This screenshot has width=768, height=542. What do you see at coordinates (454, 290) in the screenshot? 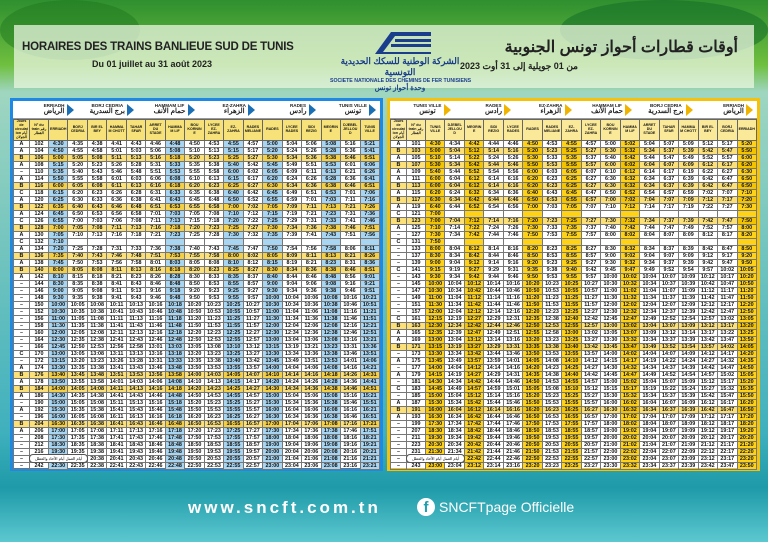
I see `time-cell: 10:34` at bounding box center [454, 290].